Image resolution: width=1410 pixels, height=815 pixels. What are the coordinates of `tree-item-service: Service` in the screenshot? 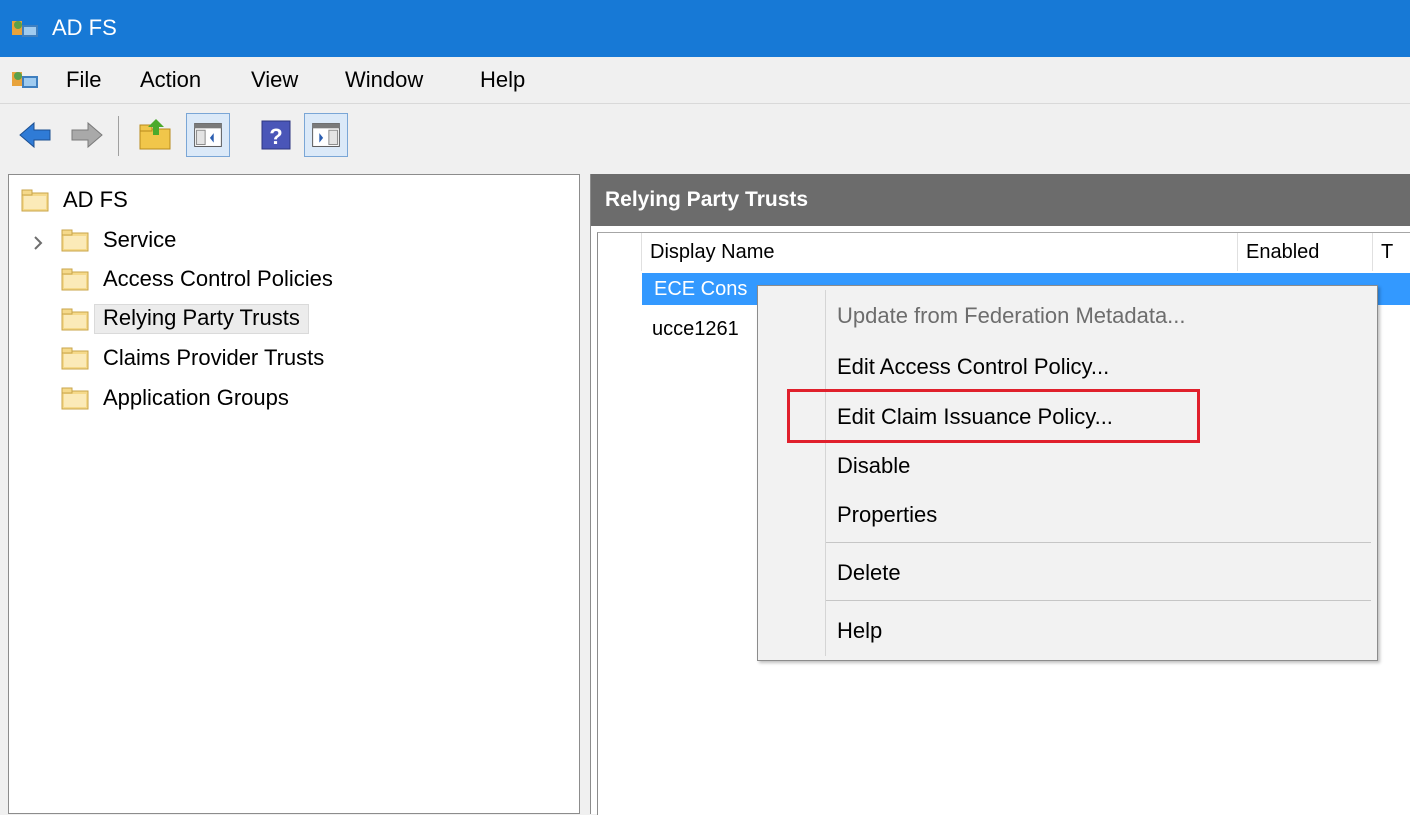 It's located at (118, 240).